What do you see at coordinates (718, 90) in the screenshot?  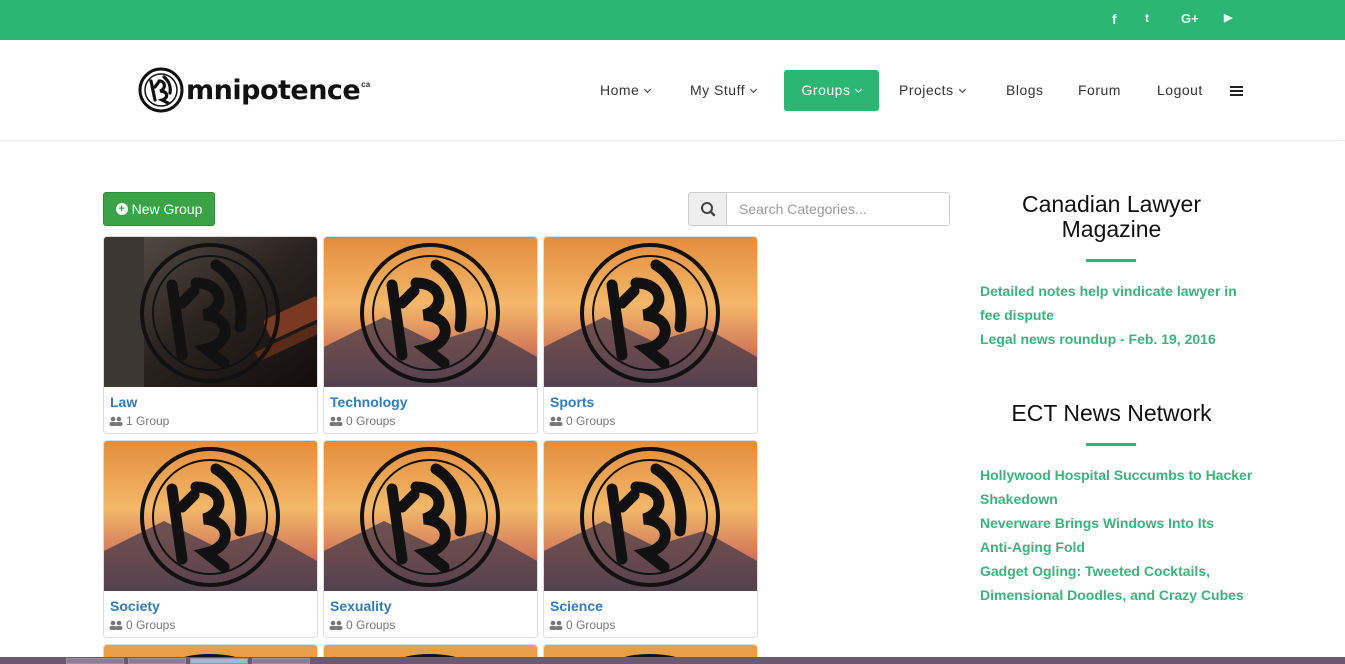 I see `nav-my-stuff-label: My Stuff` at bounding box center [718, 90].